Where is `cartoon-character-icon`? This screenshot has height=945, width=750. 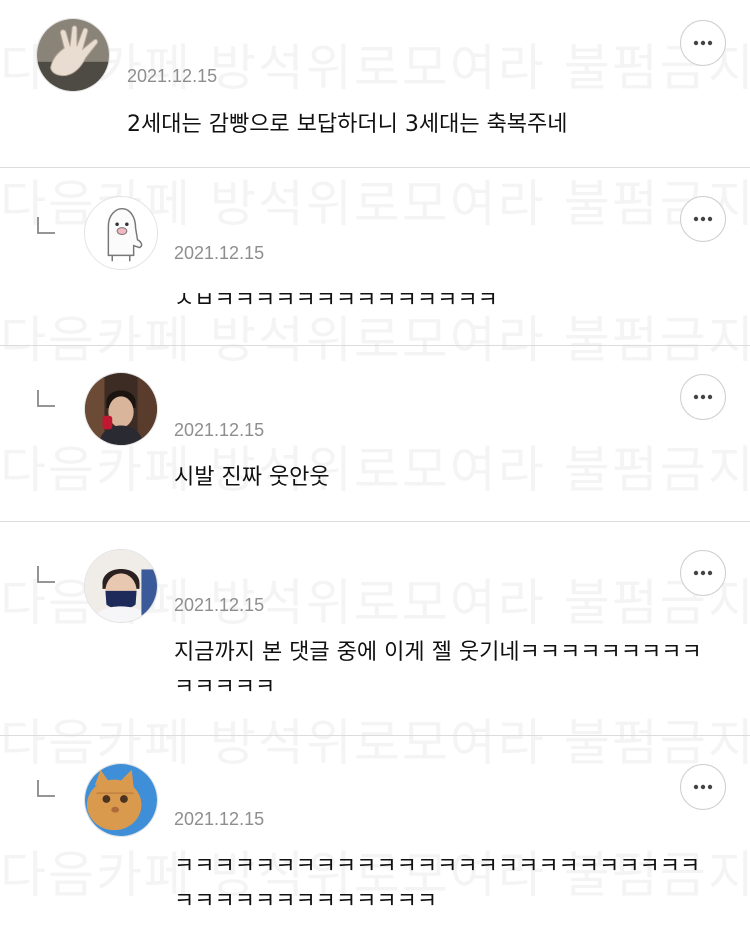 cartoon-character-icon is located at coordinates (121, 233).